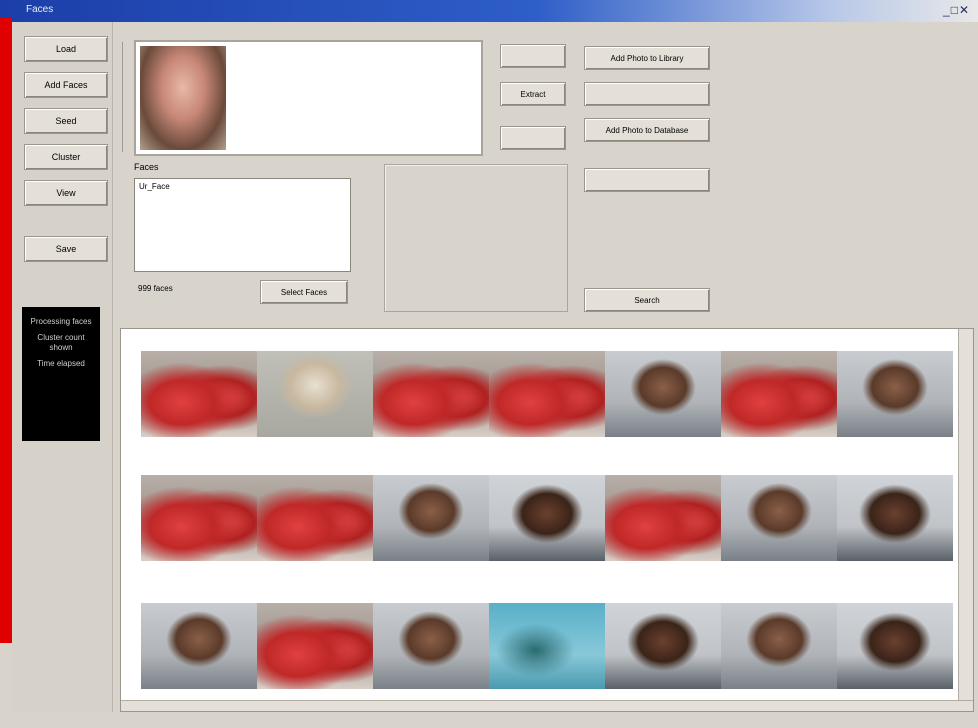 This screenshot has height=728, width=978. I want to click on window-controls: _□✕, so click(956, 10).